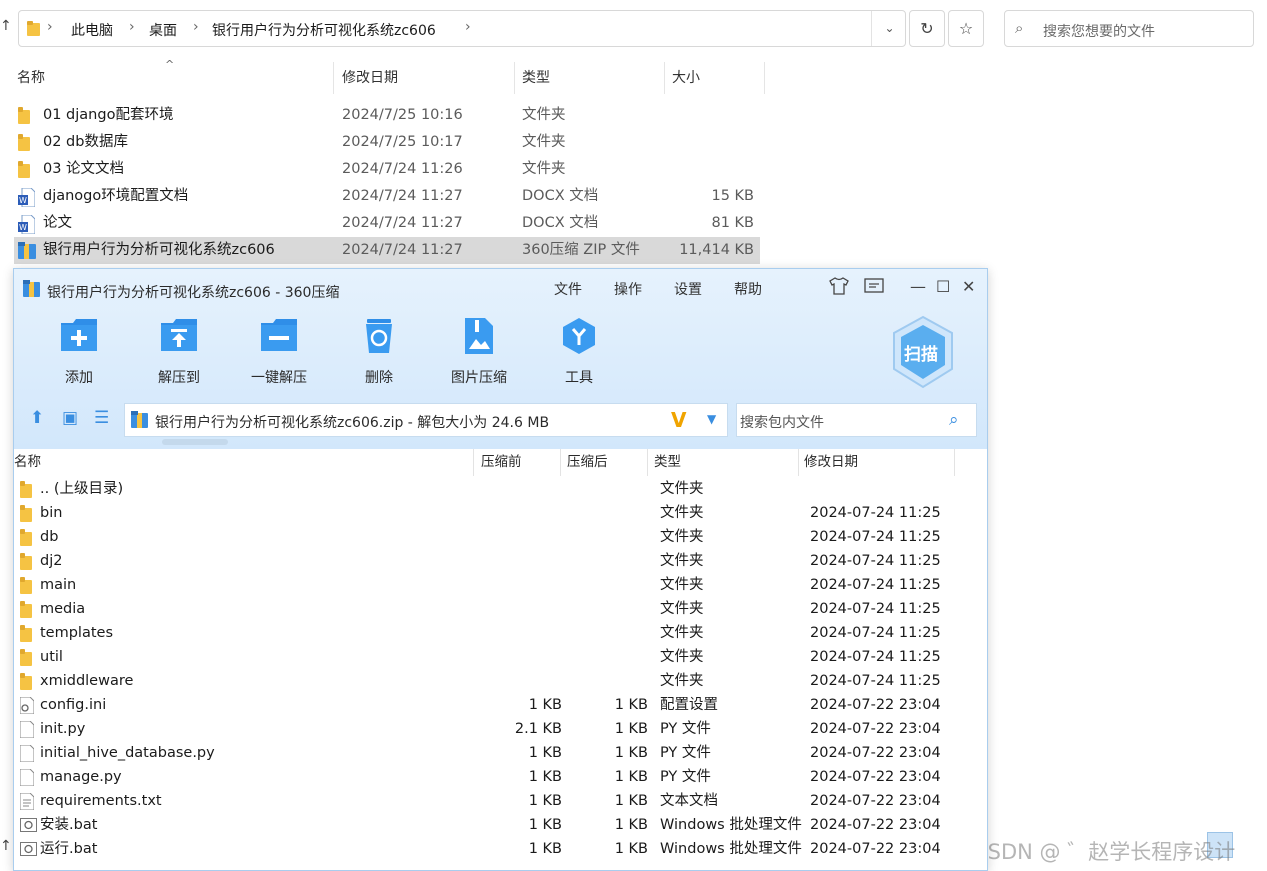 Image resolution: width=1267 pixels, height=871 pixels. What do you see at coordinates (500, 489) in the screenshot?
I see `zip-entry-row: .. (上级目录) 文件夹` at bounding box center [500, 489].